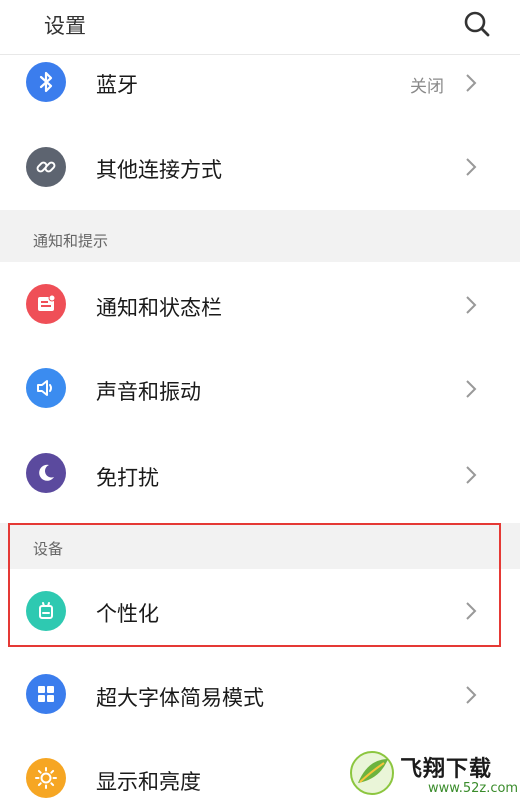 The image size is (520, 804). What do you see at coordinates (46, 167) in the screenshot?
I see `link-icon` at bounding box center [46, 167].